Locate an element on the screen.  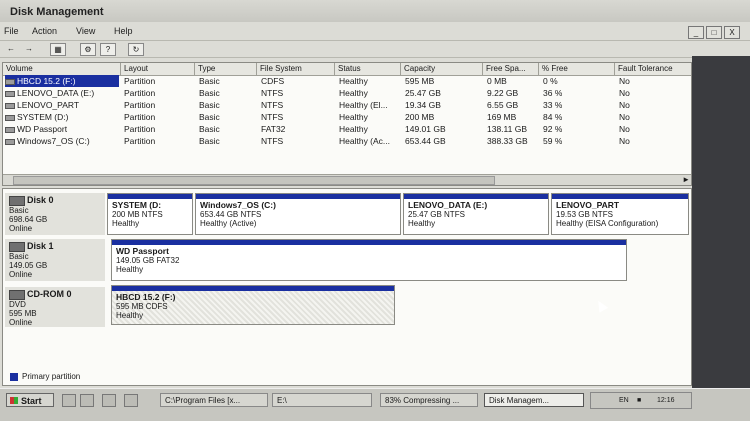
menu-help: Help is located at coordinates (123, 31).